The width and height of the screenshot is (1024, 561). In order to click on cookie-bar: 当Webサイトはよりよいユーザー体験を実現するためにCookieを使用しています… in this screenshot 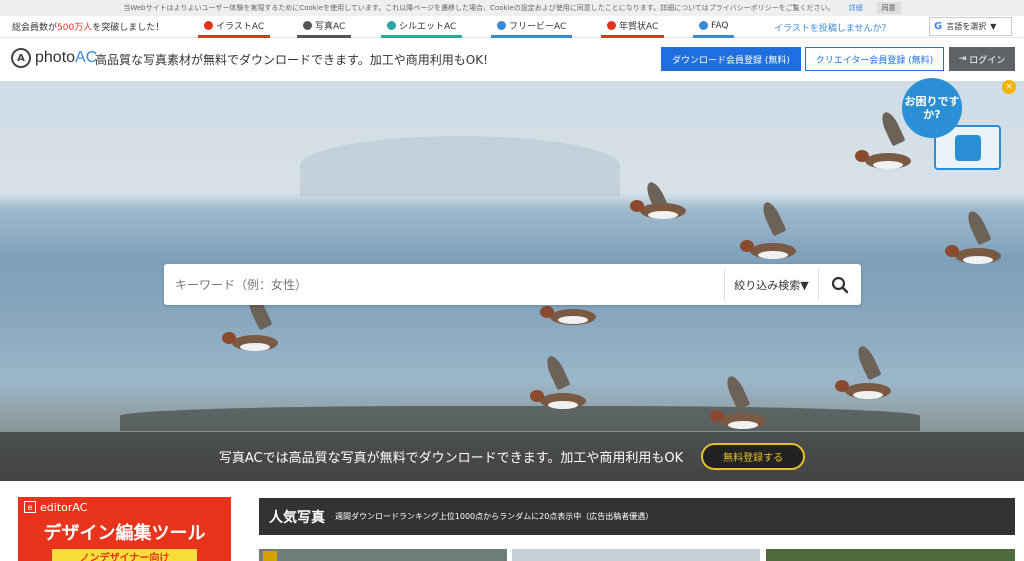, I will do `click(512, 8)`.